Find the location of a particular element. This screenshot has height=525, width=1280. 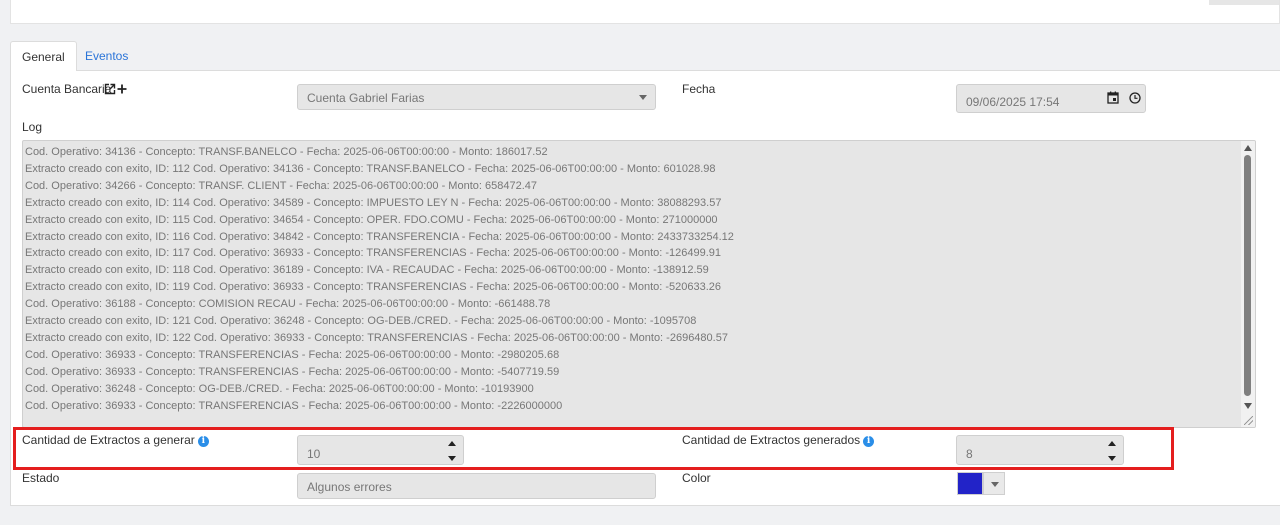

calendar-icon is located at coordinates (1113, 97).